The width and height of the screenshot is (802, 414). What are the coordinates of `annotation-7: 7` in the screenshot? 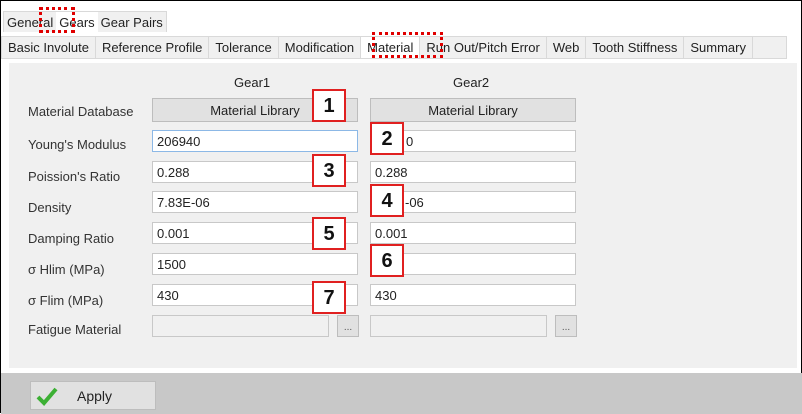 It's located at (329, 297).